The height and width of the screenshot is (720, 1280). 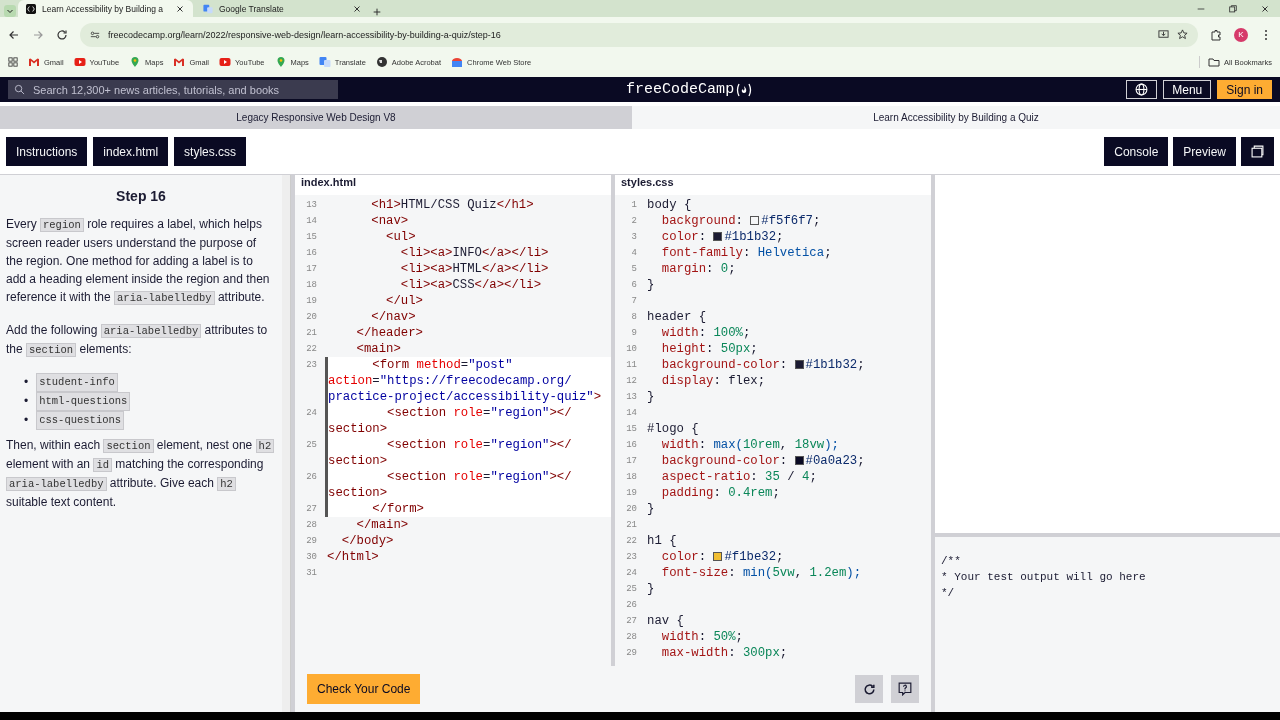 What do you see at coordinates (1244, 89) in the screenshot?
I see `sign-in-button: Sign in` at bounding box center [1244, 89].